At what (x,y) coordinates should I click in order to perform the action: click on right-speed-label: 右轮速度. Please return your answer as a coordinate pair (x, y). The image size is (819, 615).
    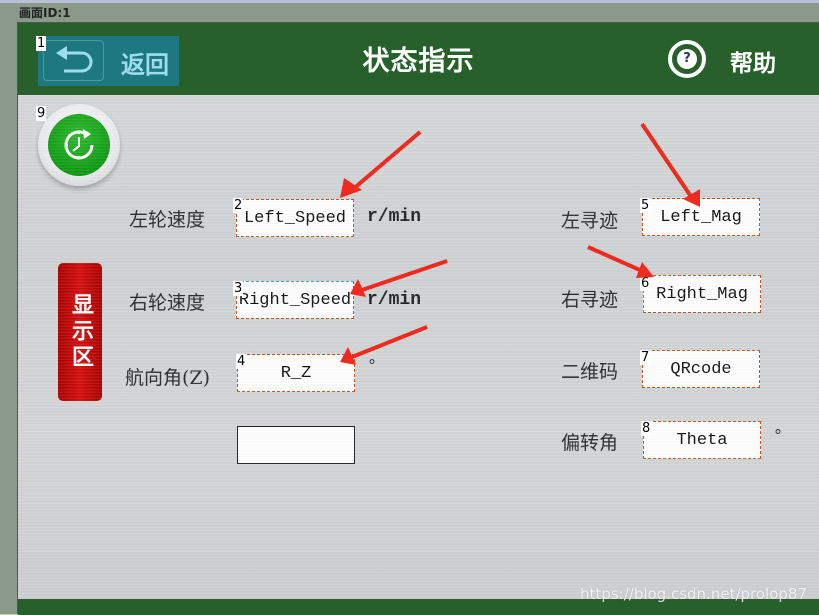
    Looking at the image, I should click on (167, 303).